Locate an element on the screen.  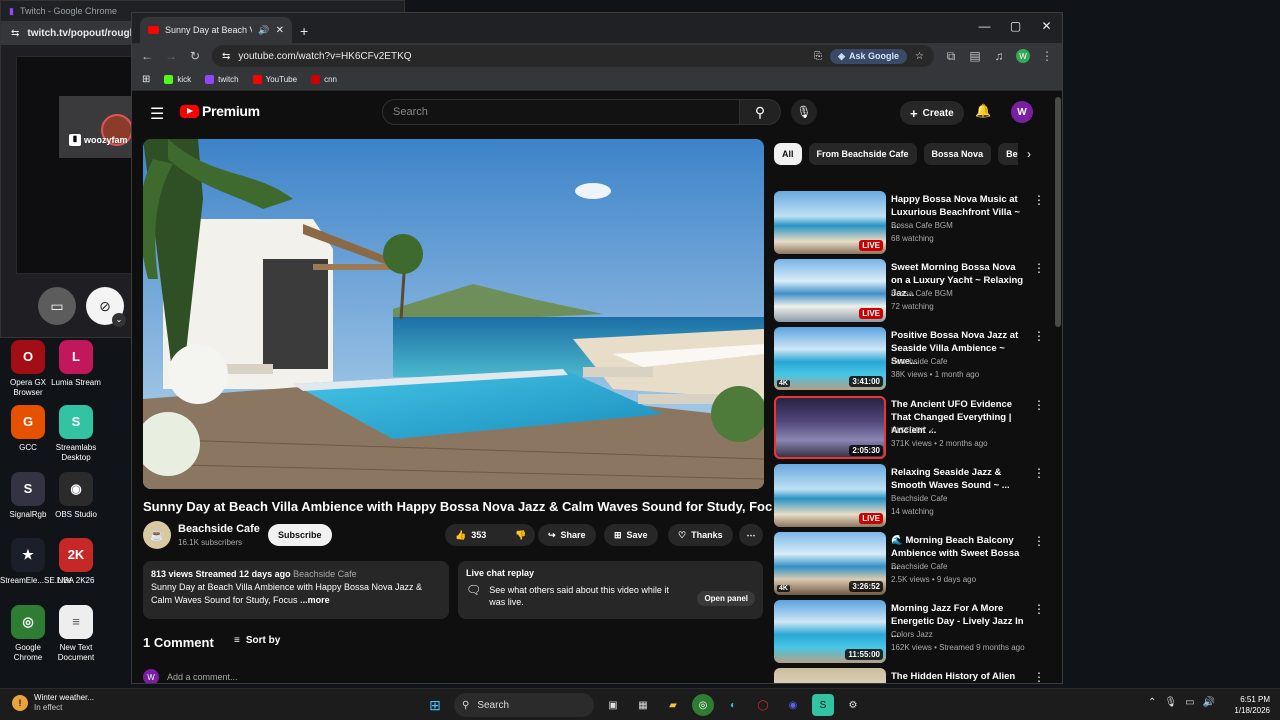
channel-avatar: ☕ is located at coordinates (157, 535).